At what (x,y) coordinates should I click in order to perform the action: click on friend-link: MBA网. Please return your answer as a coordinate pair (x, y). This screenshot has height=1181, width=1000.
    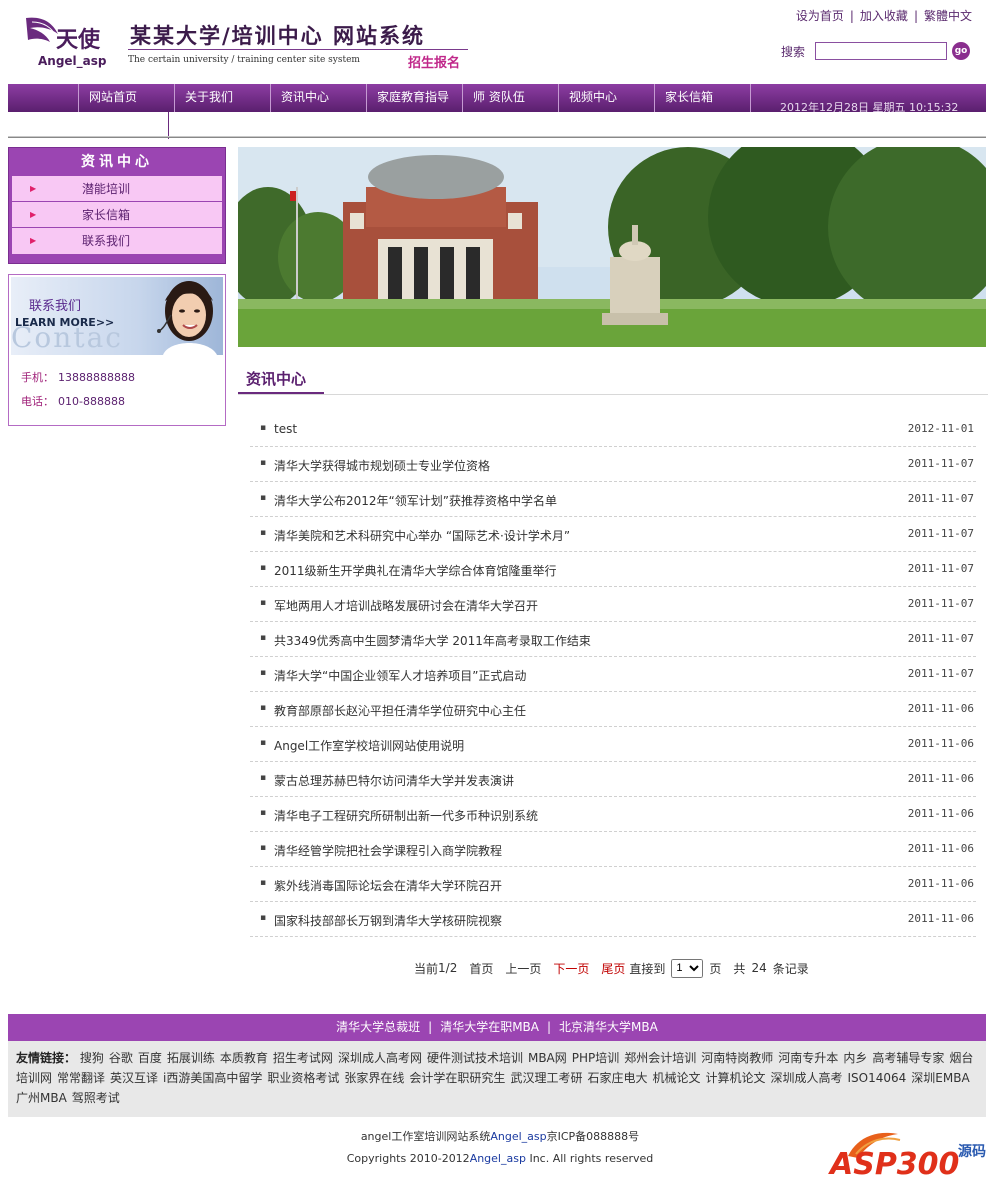
    Looking at the image, I should click on (547, 1058).